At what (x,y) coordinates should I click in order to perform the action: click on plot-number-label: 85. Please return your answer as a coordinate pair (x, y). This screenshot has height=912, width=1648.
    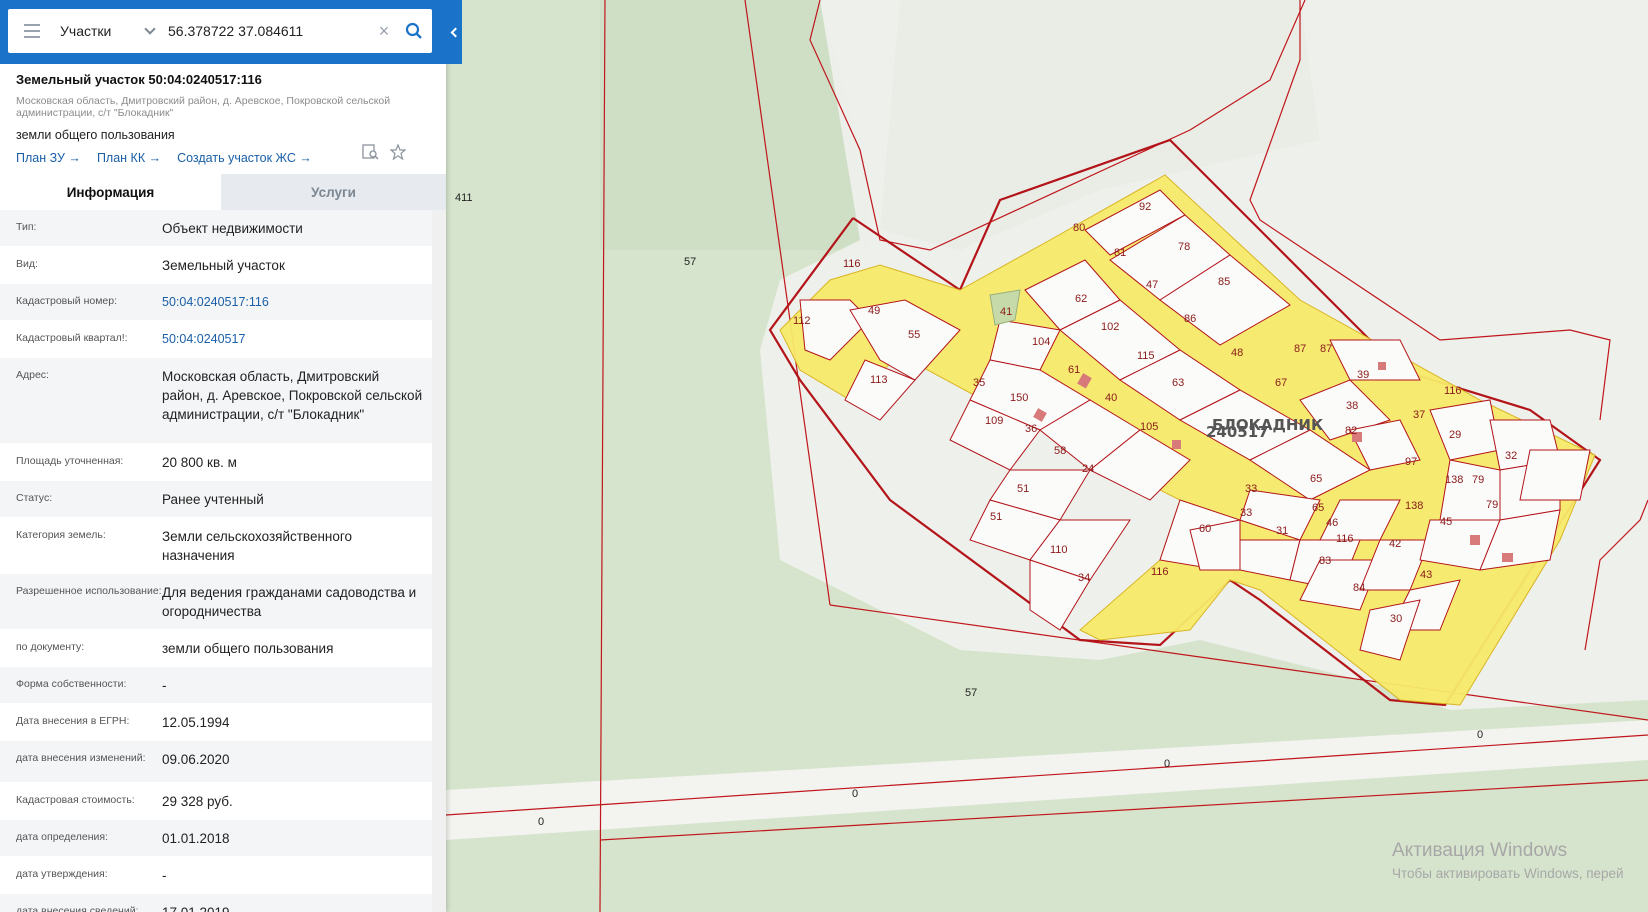
    Looking at the image, I should click on (1224, 282).